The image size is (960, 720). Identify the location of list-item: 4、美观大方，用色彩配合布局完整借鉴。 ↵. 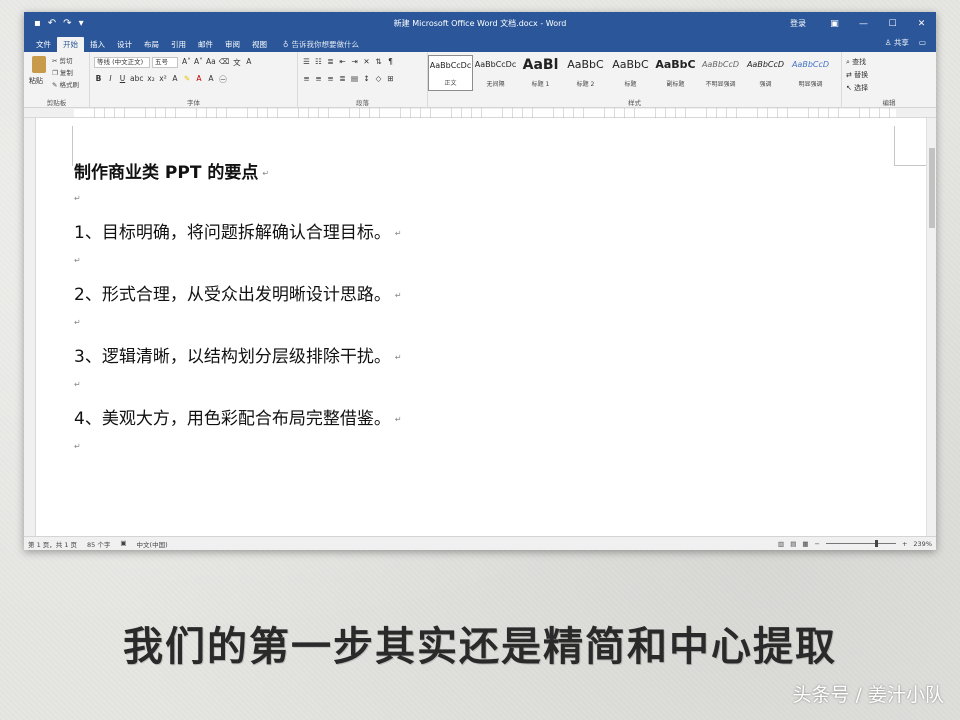
(474, 422).